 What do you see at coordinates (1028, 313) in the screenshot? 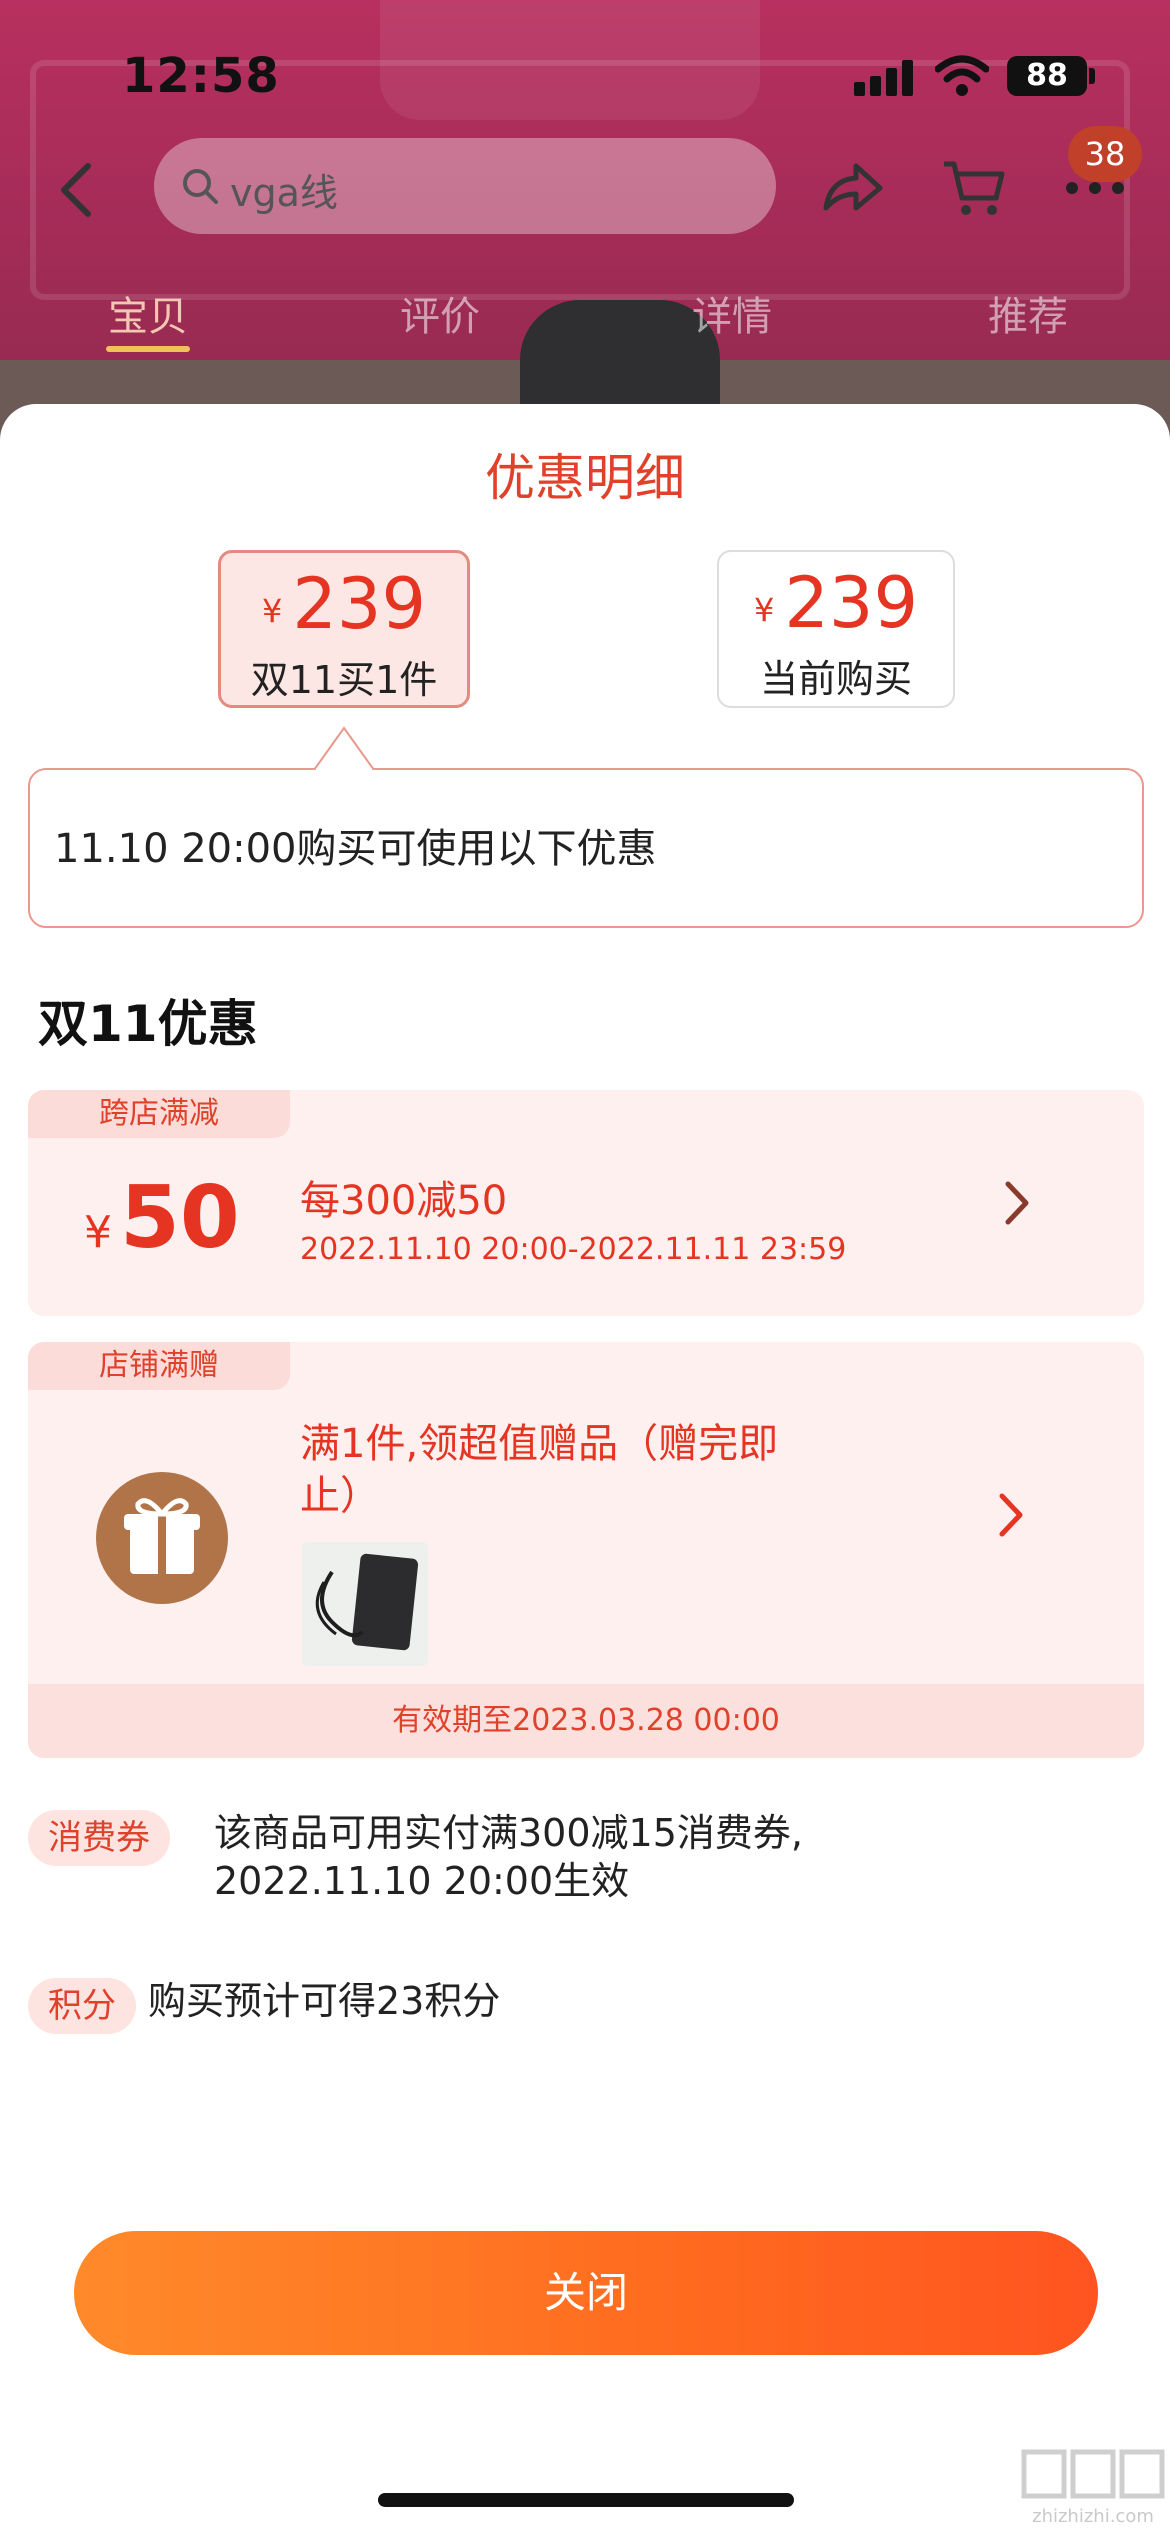
I see `tab-recommend: 推荐` at bounding box center [1028, 313].